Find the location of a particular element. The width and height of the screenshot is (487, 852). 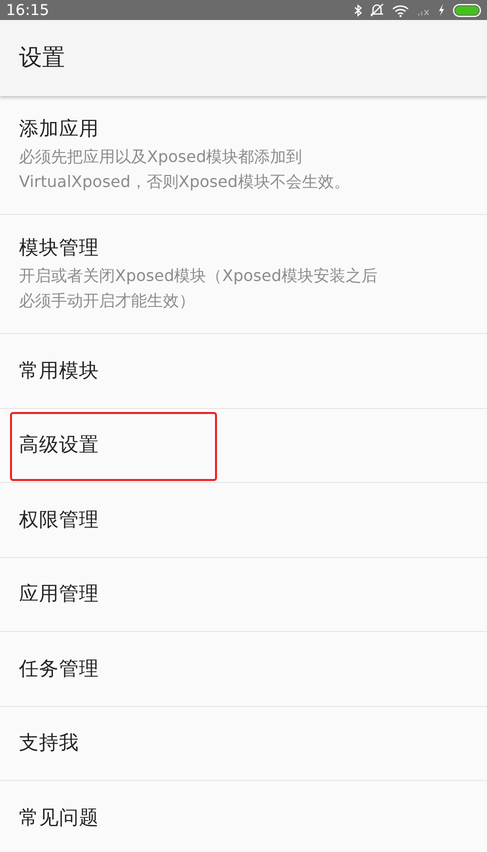

settings-item: 权限管理 is located at coordinates (243, 520).